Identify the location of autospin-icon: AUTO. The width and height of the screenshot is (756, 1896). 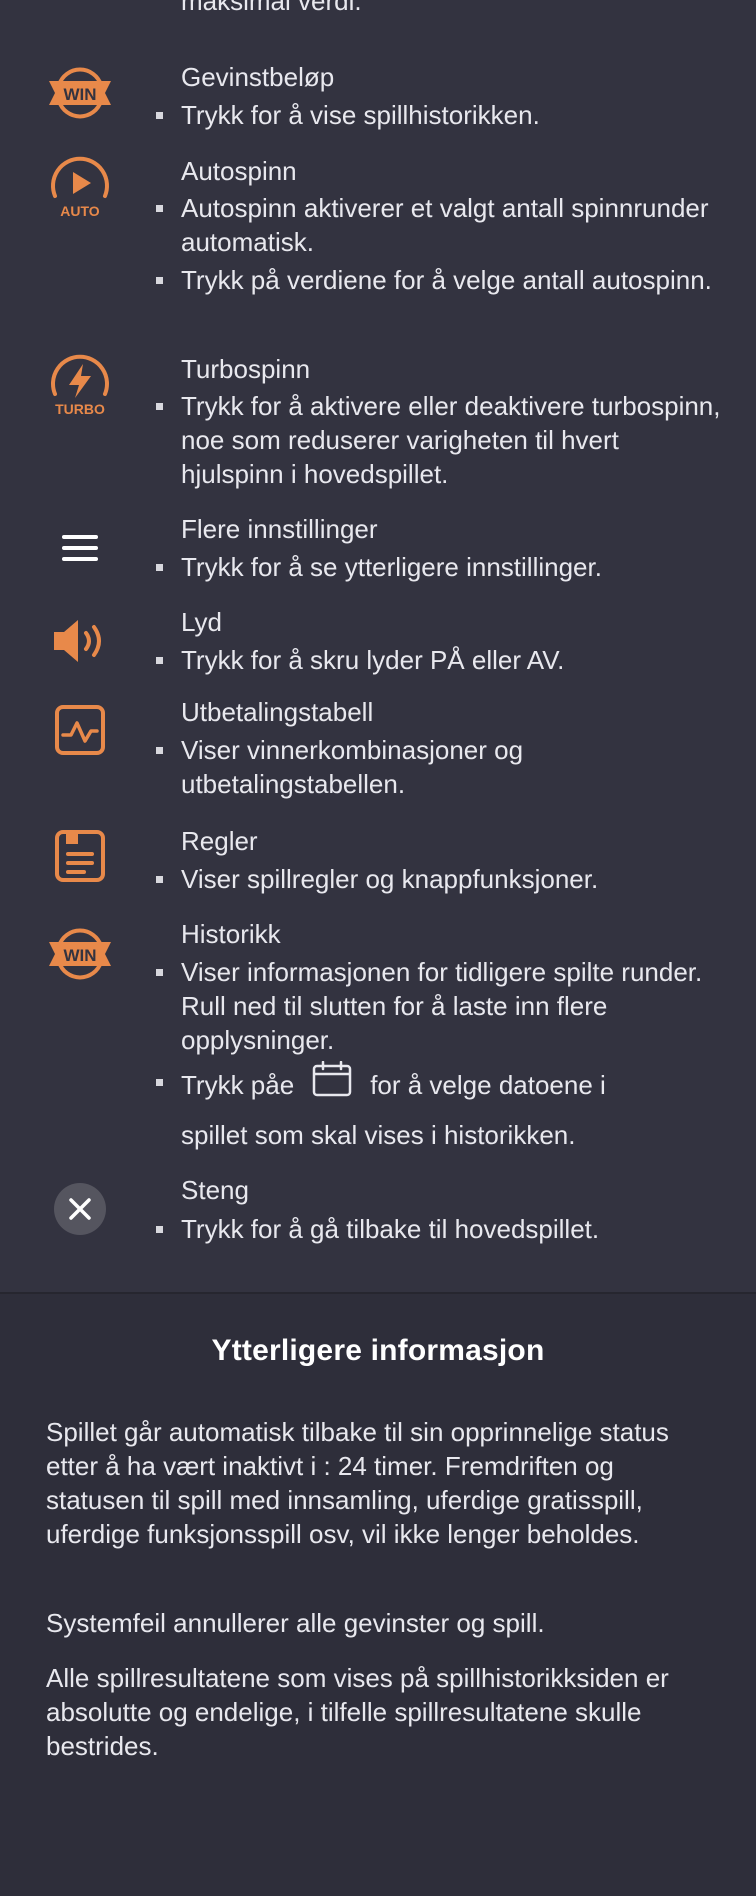
(80, 189).